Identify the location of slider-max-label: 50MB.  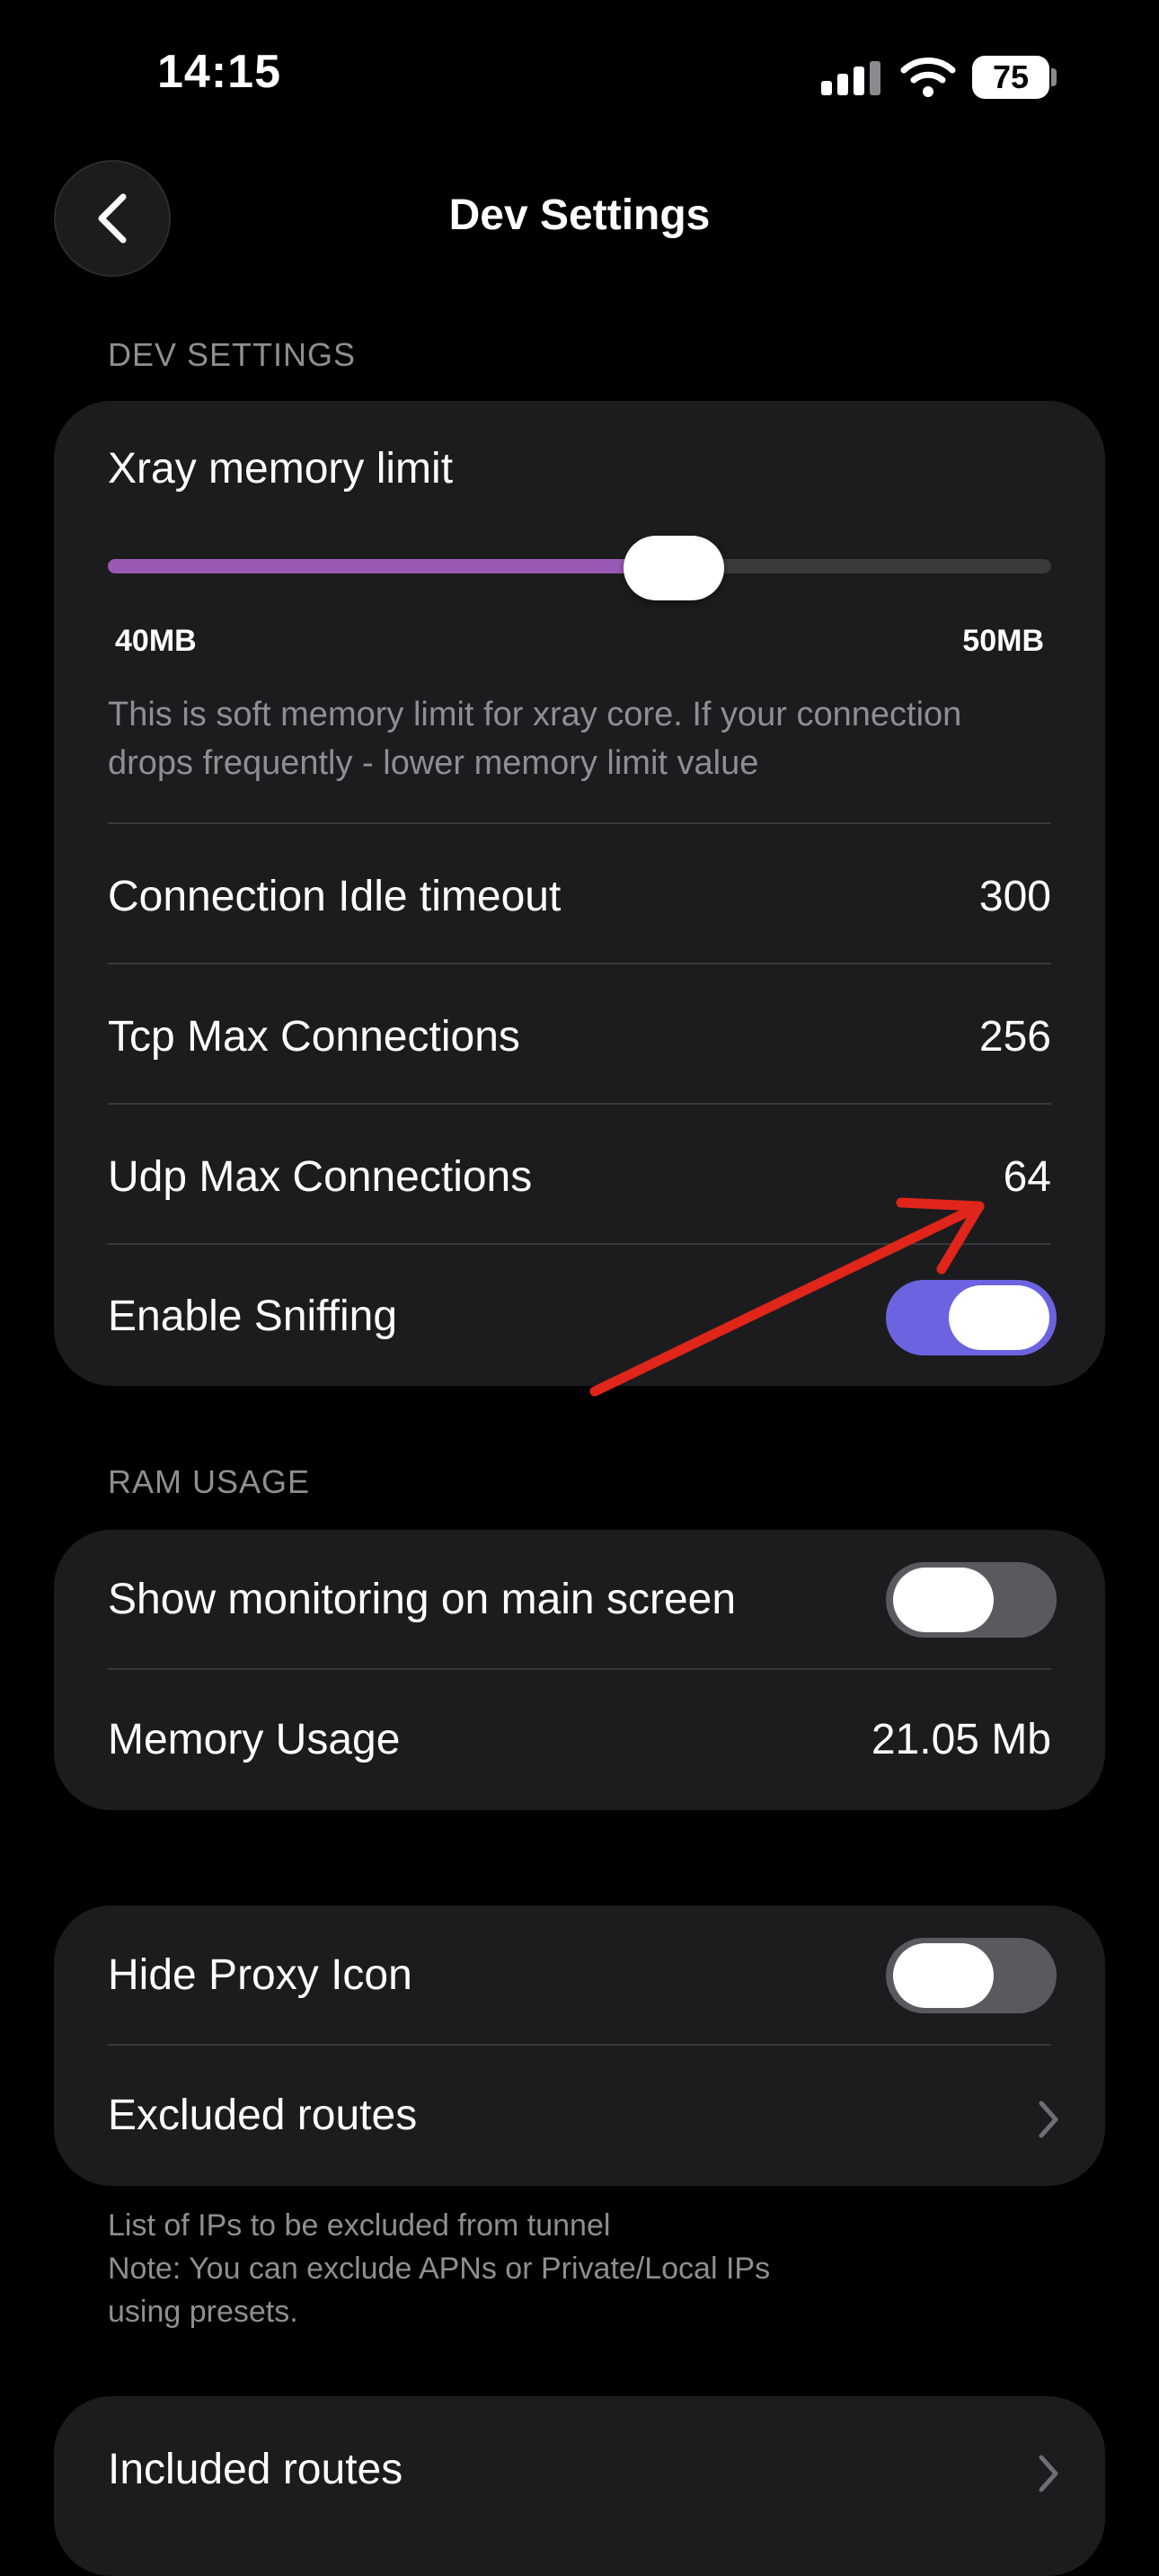
(1003, 641).